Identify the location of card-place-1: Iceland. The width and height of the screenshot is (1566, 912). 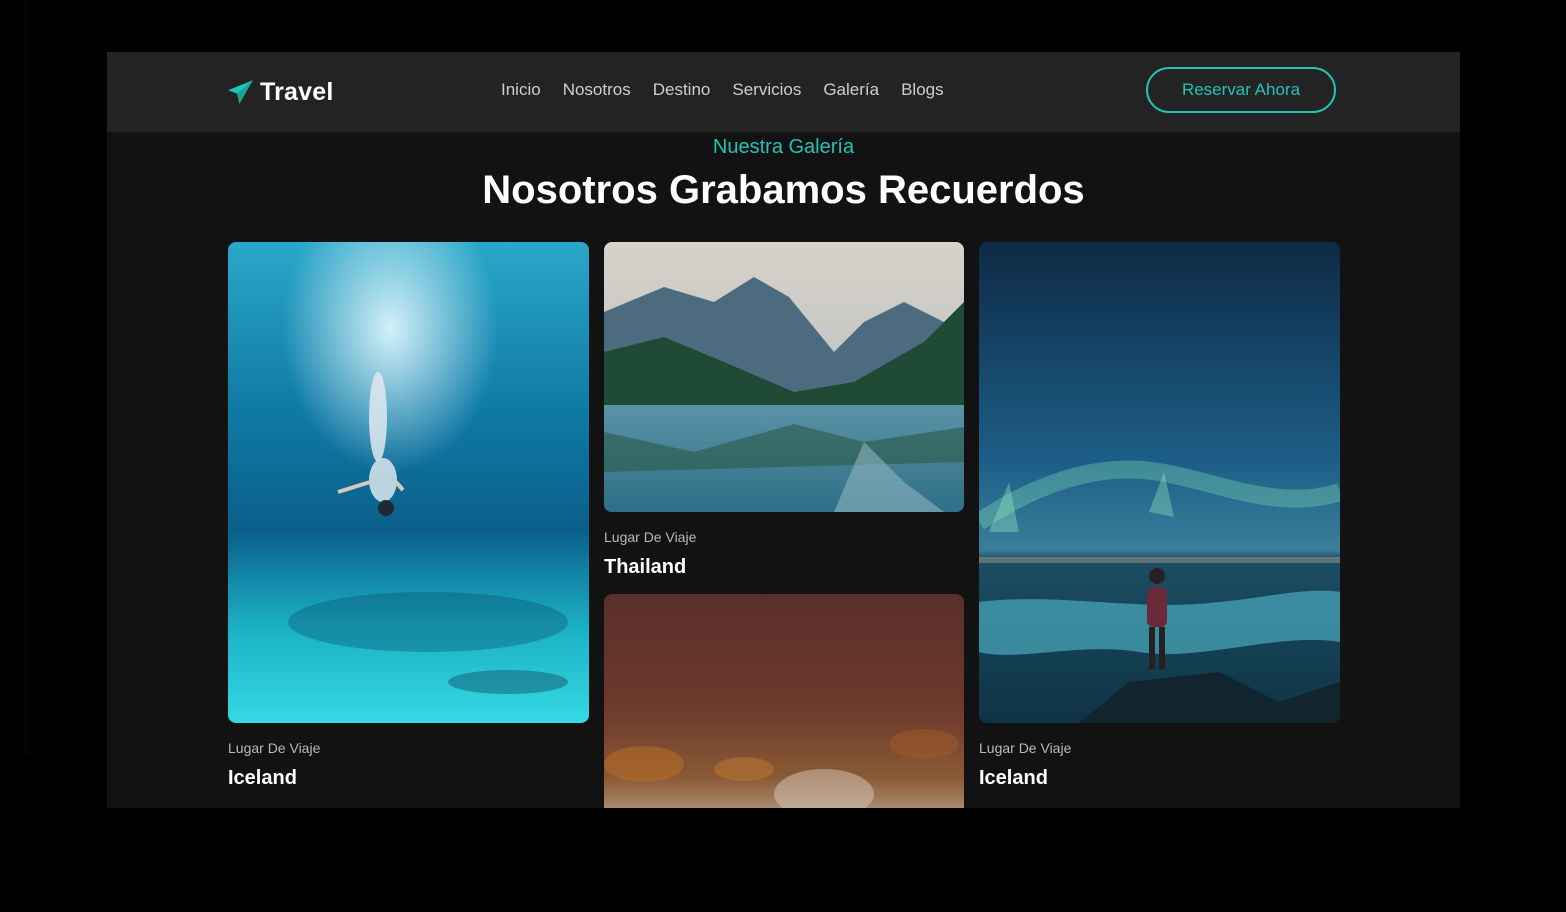
(262, 778).